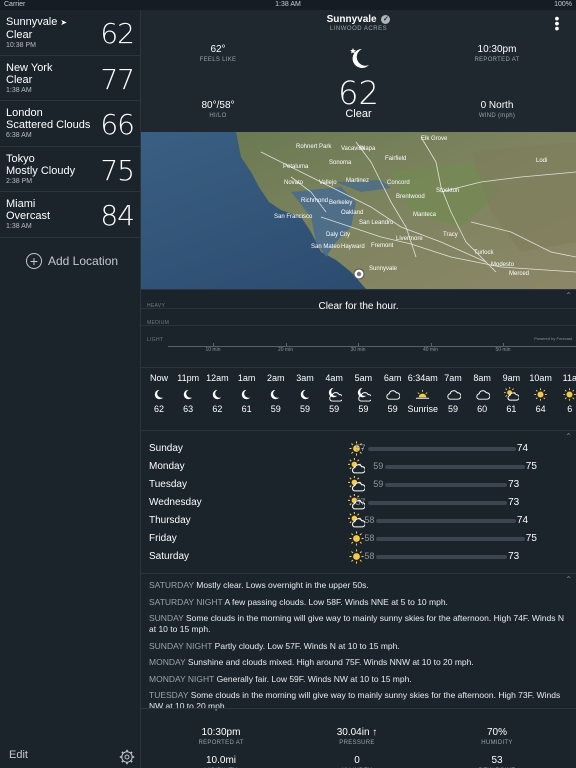 The height and width of the screenshot is (768, 576). I want to click on map-city-label: Vallejo, so click(328, 183).